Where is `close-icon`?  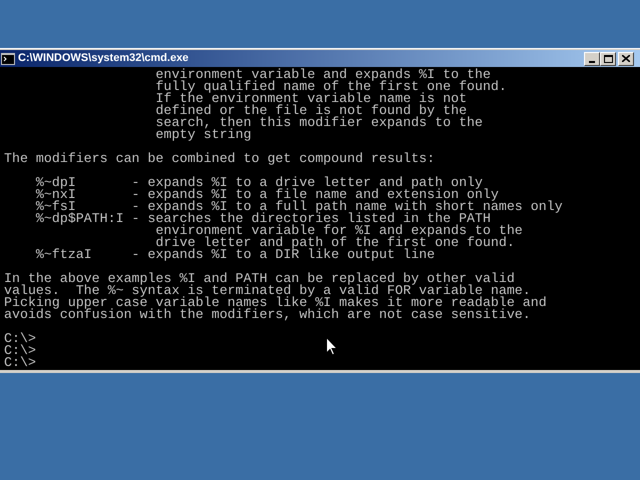 close-icon is located at coordinates (626, 58).